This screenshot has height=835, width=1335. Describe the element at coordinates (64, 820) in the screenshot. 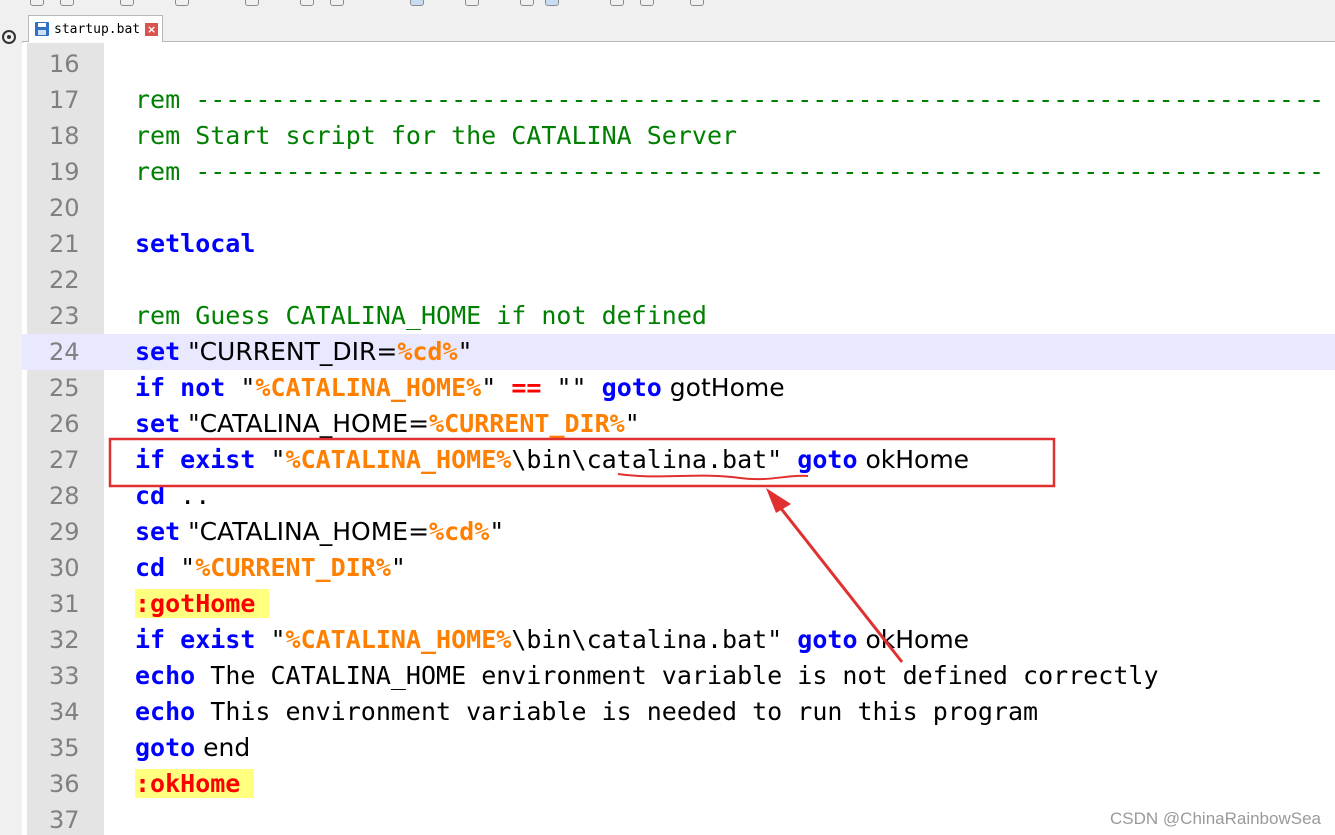

I see `line-number: 37` at that location.